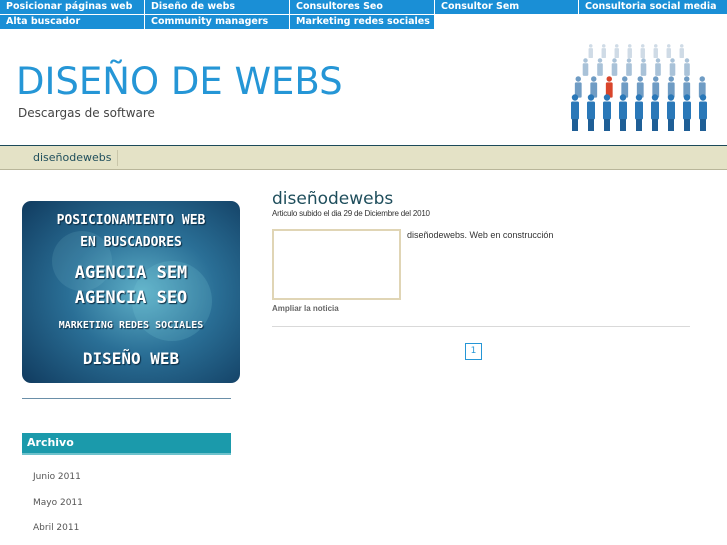 The image size is (727, 545). I want to click on pagination-page-button: 1, so click(473, 351).